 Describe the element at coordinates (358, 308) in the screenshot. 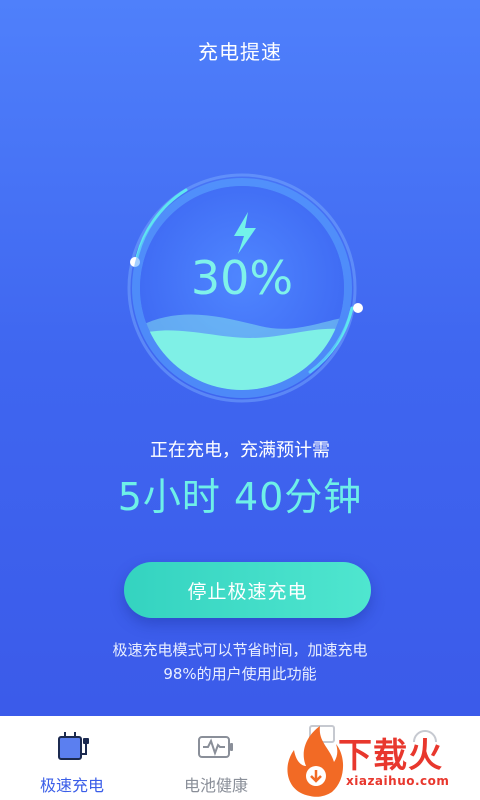

I see `arc-end-dot` at that location.